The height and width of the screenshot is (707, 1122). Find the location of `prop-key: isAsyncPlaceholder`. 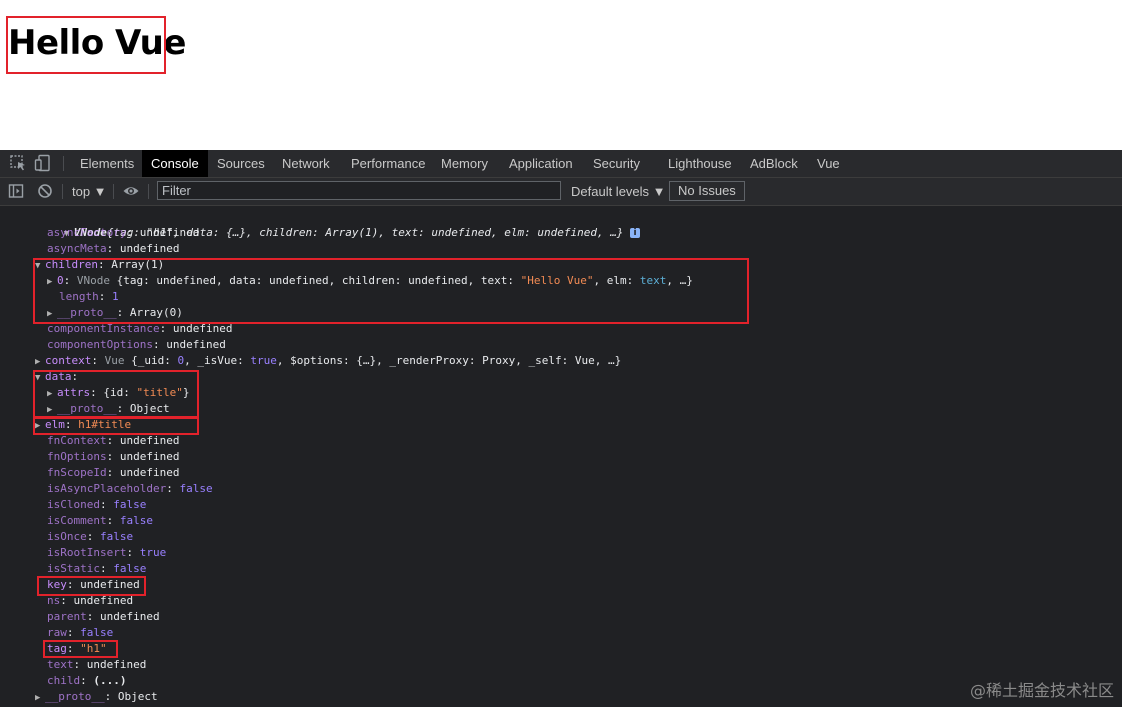

prop-key: isAsyncPlaceholder is located at coordinates (107, 488).